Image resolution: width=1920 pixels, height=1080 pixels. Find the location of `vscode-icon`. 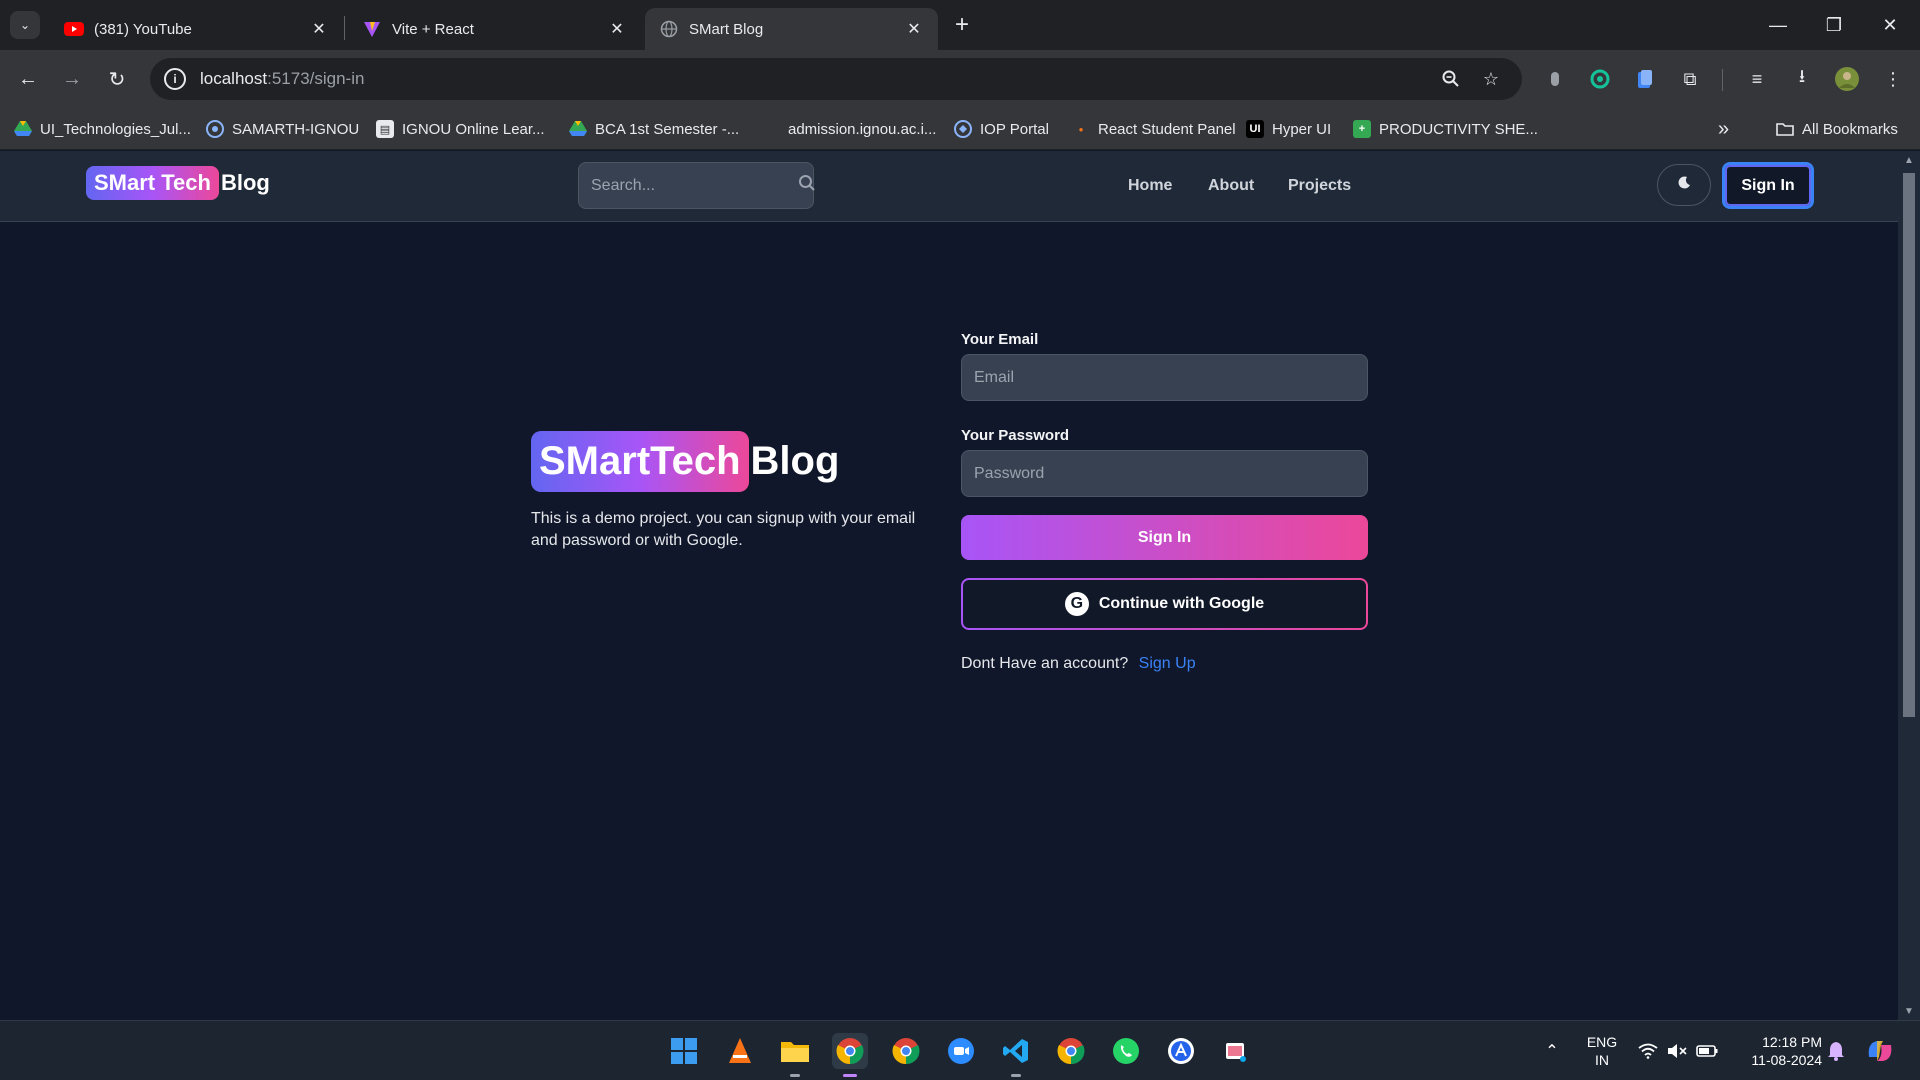

vscode-icon is located at coordinates (1016, 1055).